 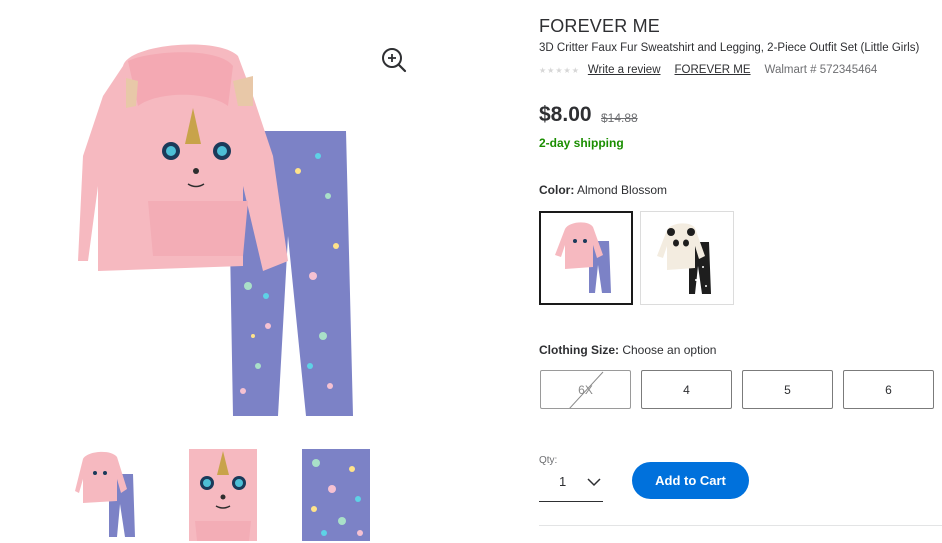 I want to click on color-label: Color: Almond Blossom, so click(x=603, y=190).